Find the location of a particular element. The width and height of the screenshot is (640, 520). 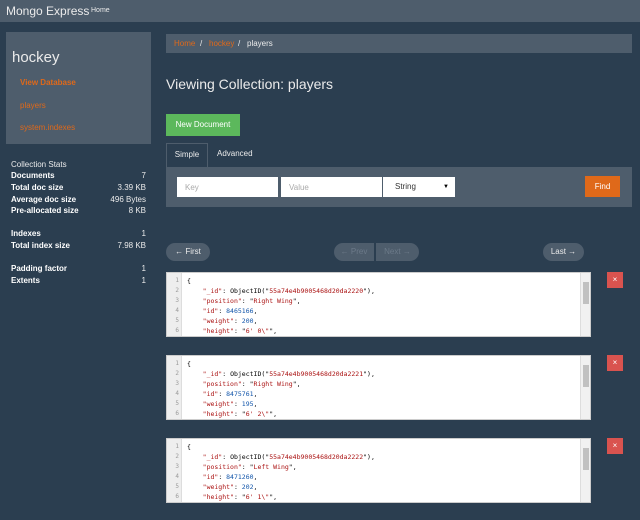

code-line: "height": "6' 2\"", is located at coordinates (240, 414).